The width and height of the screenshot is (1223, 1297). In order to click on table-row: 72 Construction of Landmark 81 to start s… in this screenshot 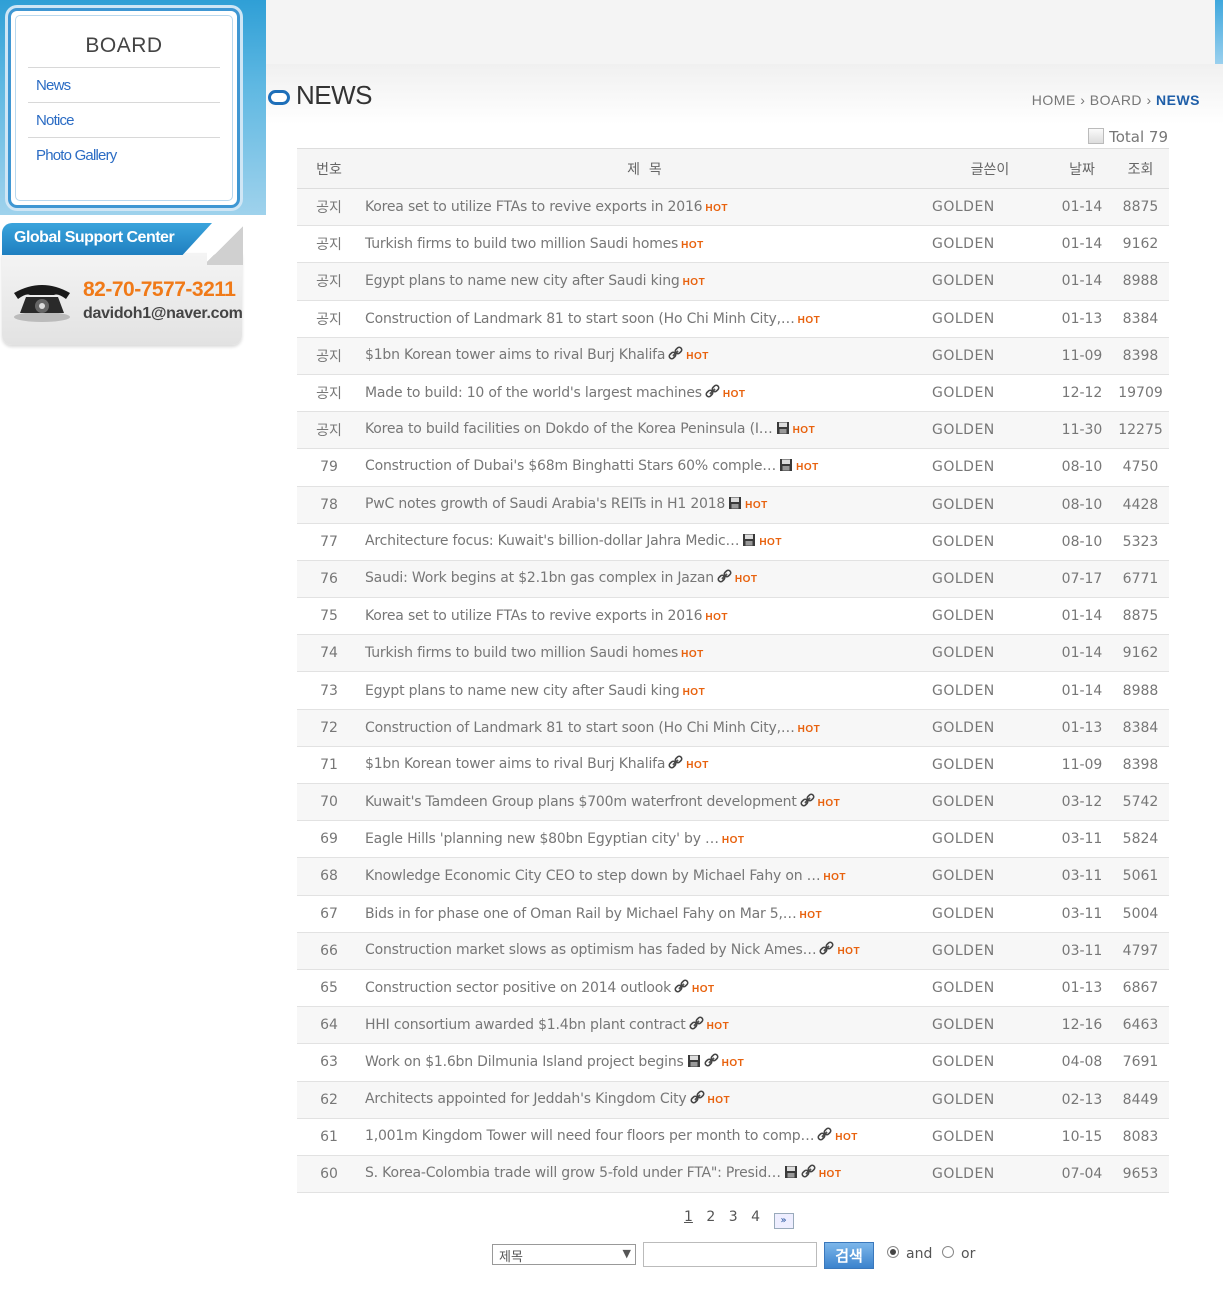, I will do `click(733, 728)`.